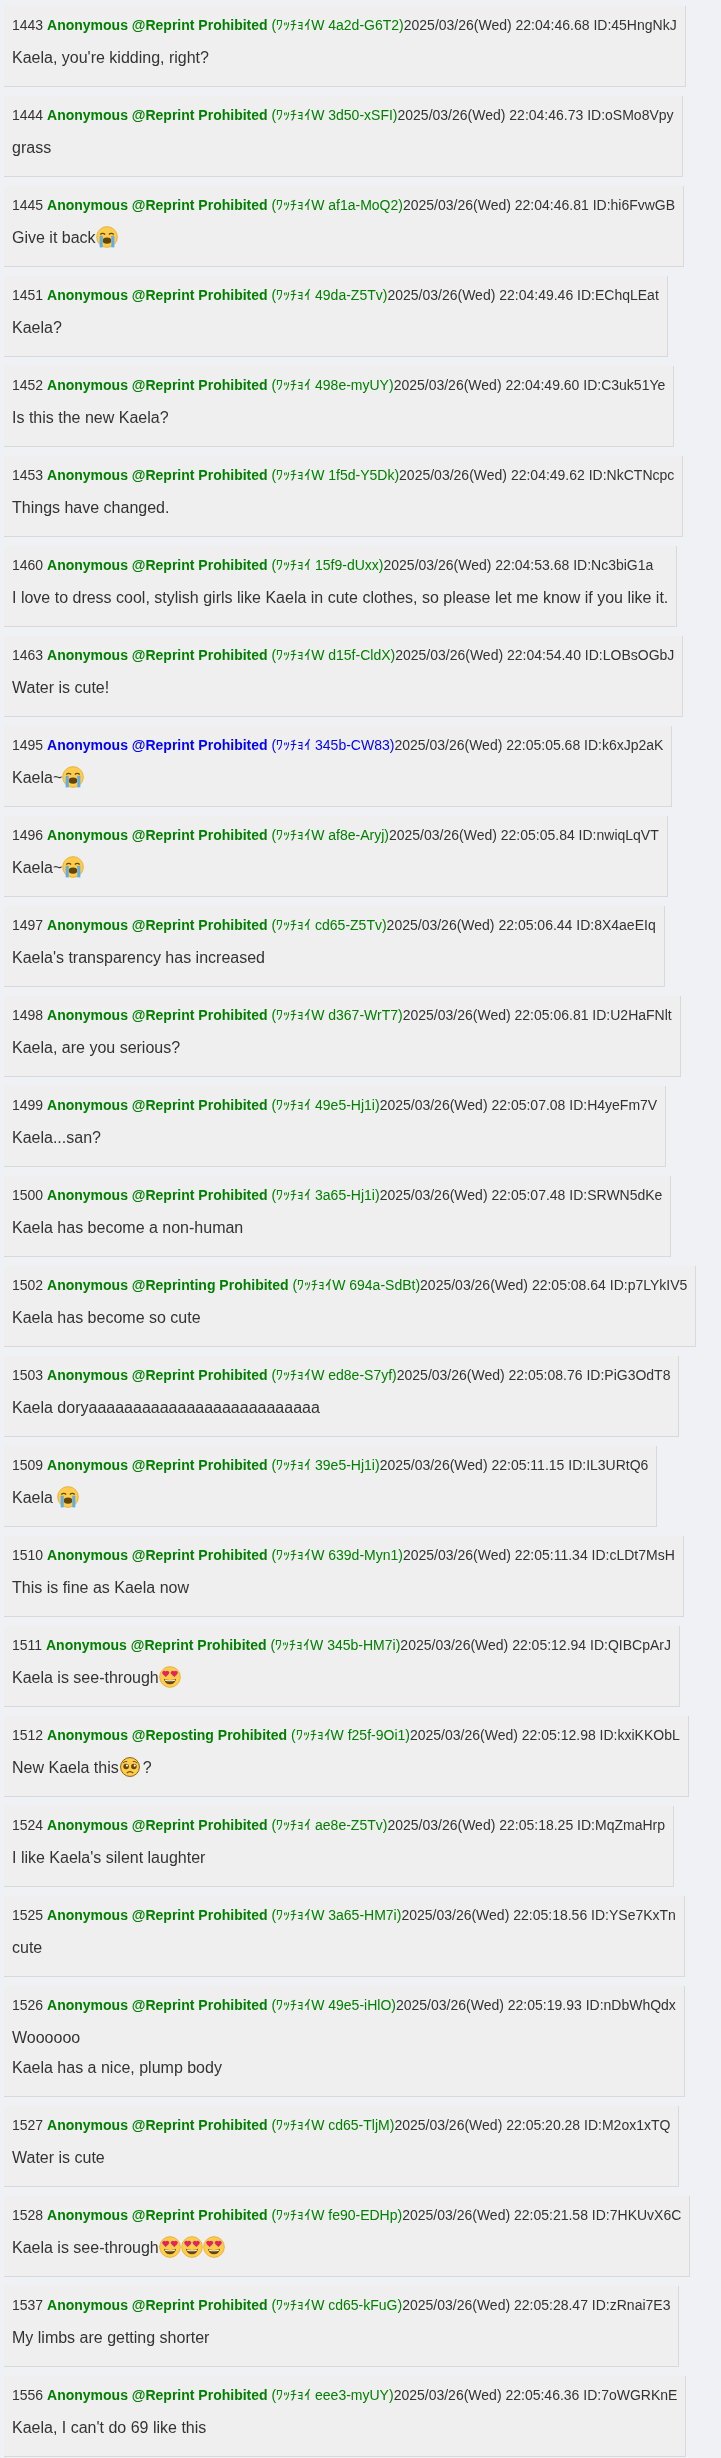  I want to click on post-id: ID:hi6FvwGB, so click(634, 205).